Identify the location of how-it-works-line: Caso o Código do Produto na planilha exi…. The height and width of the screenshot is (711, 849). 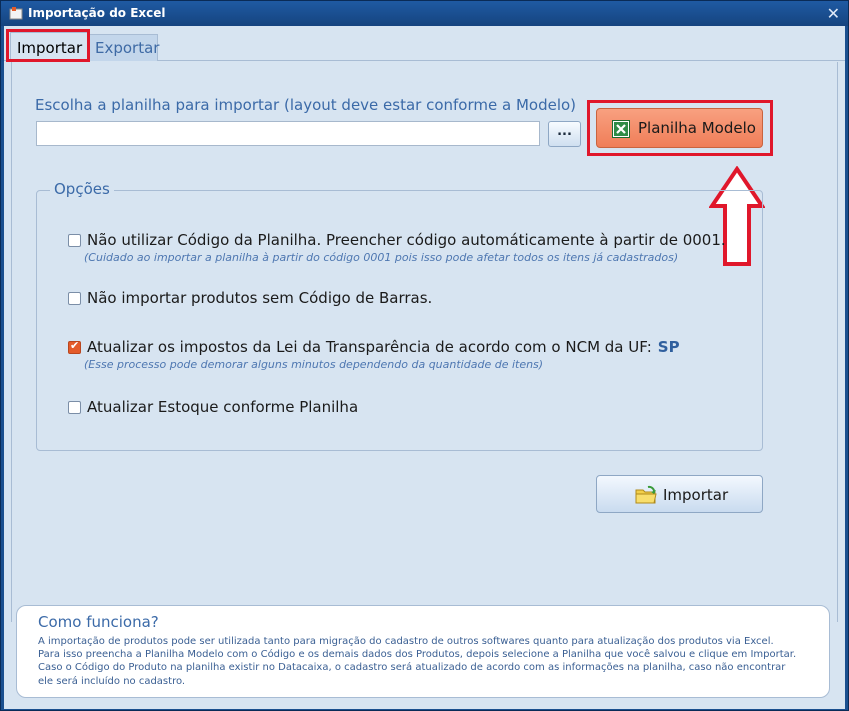
(412, 668).